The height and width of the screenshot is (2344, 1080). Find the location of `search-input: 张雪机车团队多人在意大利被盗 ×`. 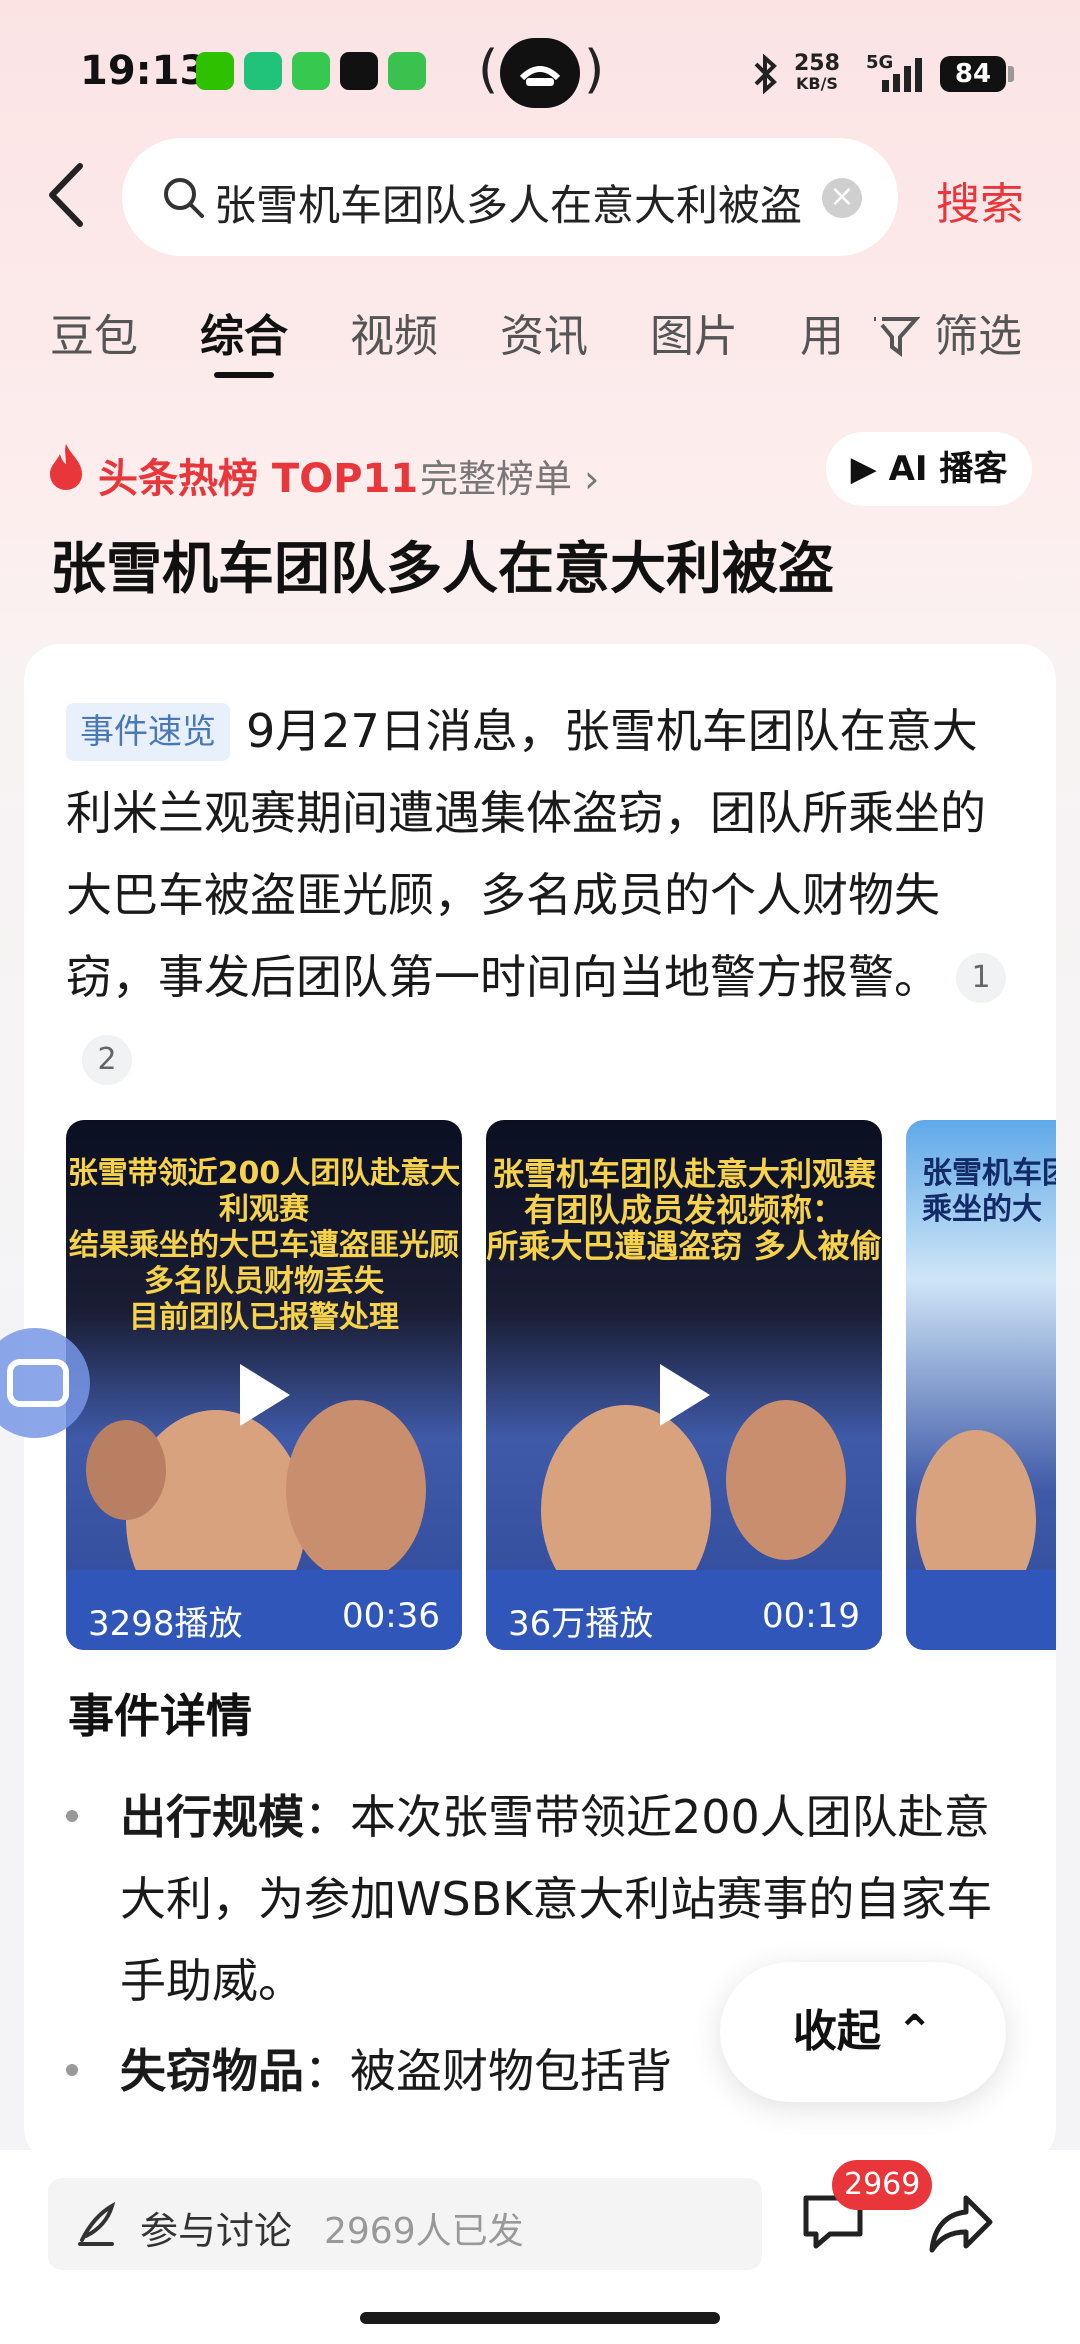

search-input: 张雪机车团队多人在意大利被盗 × is located at coordinates (510, 197).